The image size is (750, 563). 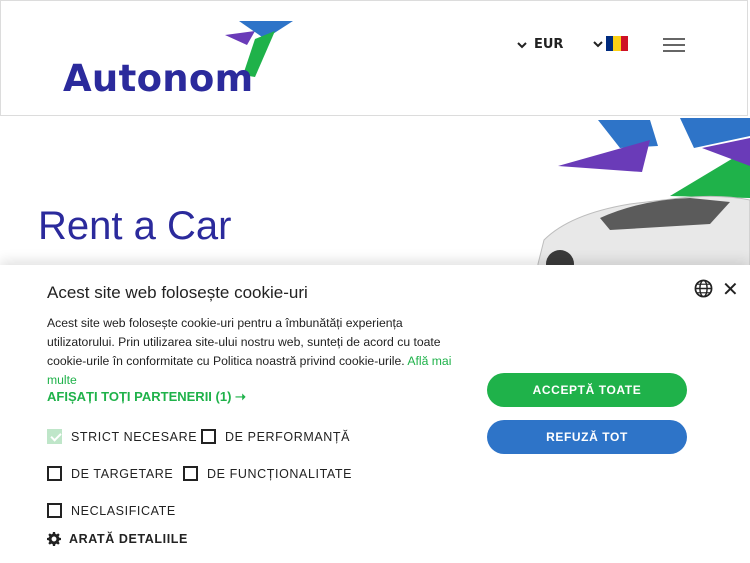 I want to click on checkbox-functionality: DE FUNCȚIONALITATE, so click(x=267, y=473).